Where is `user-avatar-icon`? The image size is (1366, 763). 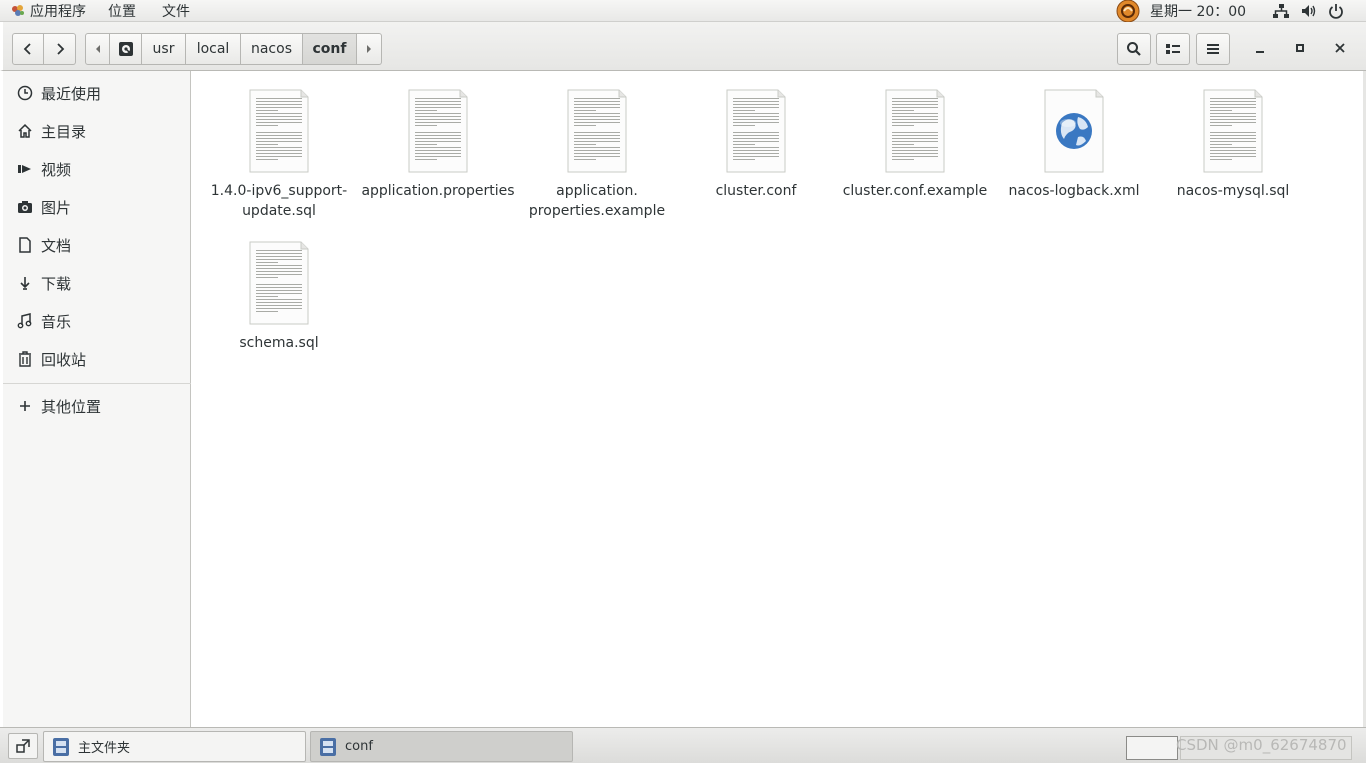 user-avatar-icon is located at coordinates (1128, 11).